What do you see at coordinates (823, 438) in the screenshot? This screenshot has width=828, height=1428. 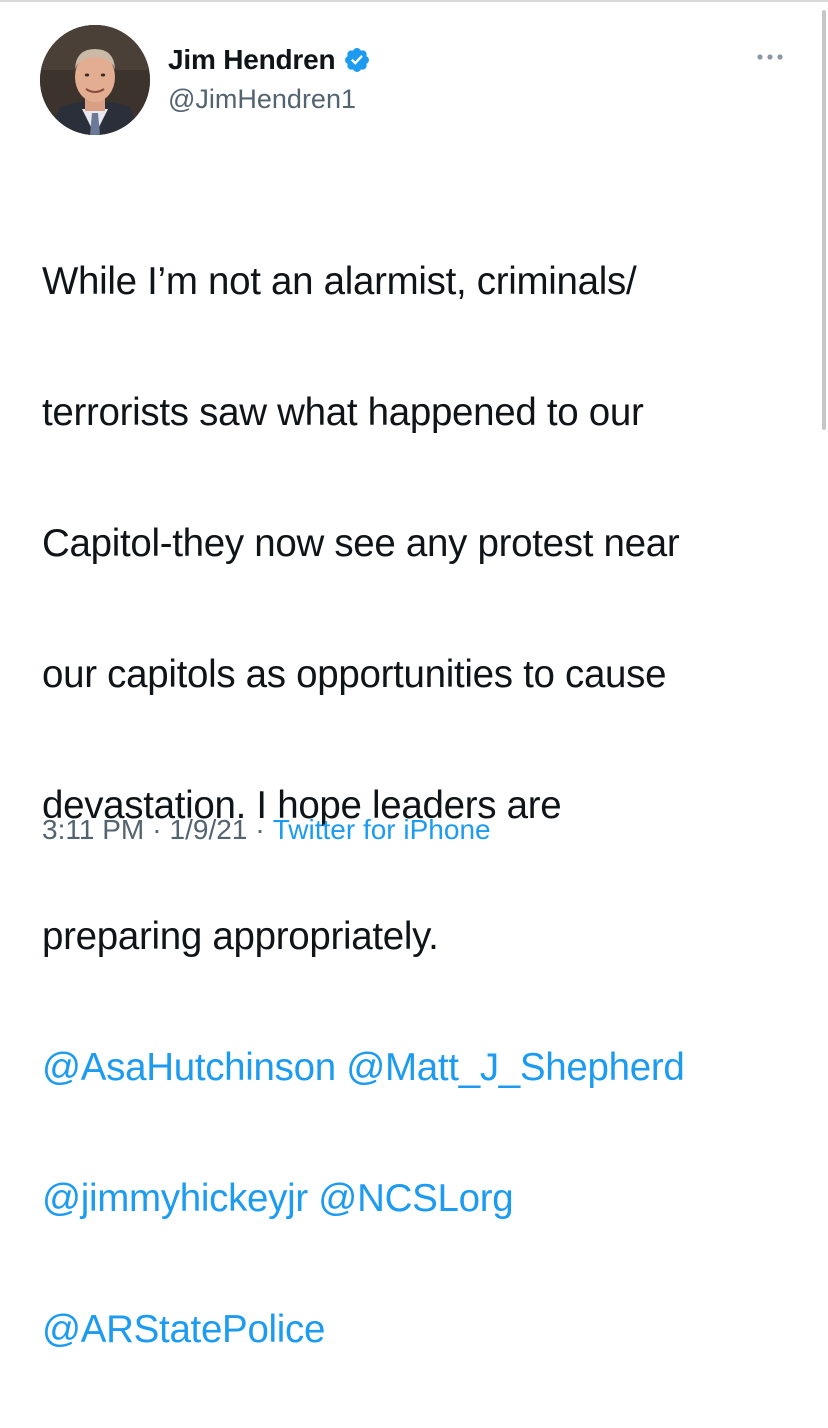 I see `scrollbar` at bounding box center [823, 438].